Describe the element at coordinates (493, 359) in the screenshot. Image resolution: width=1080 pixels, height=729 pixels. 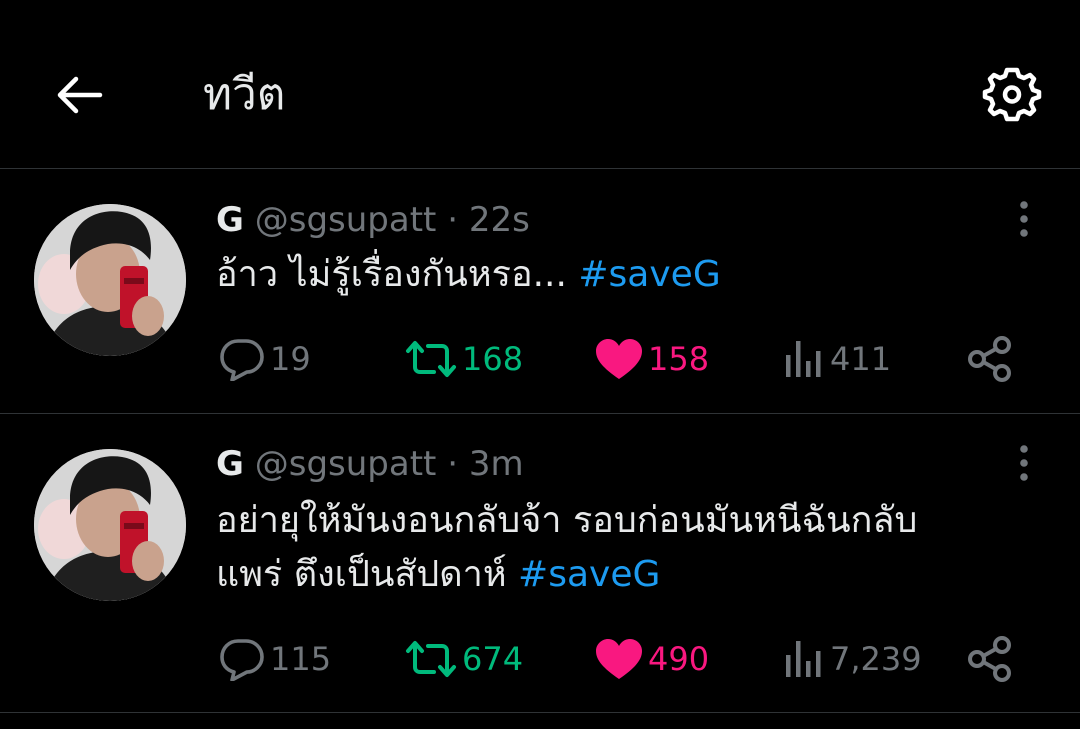
I see `retweet-count: 168` at that location.